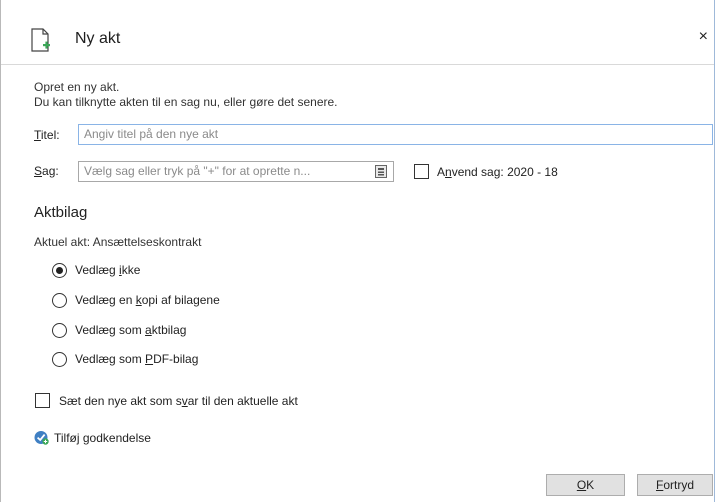 This screenshot has height=502, width=715. Describe the element at coordinates (169, 330) in the screenshot. I see `radio-label-post: ktbilag` at that location.